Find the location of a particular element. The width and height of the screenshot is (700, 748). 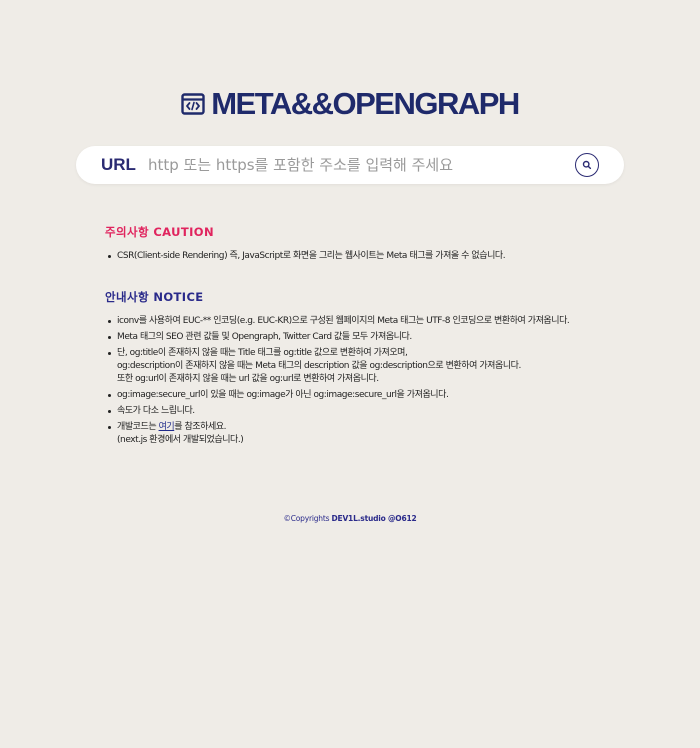

url-label: URL is located at coordinates (118, 164).